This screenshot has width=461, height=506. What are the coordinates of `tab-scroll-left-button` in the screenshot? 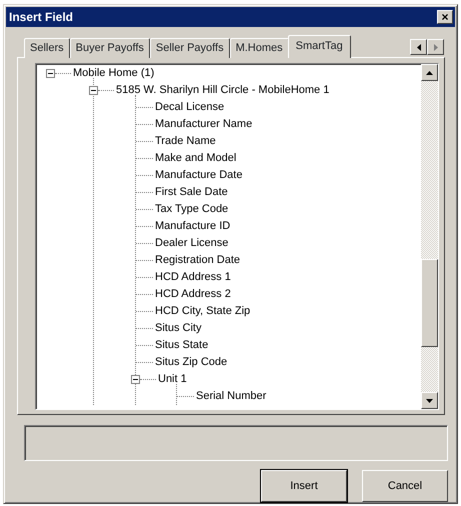 It's located at (418, 47).